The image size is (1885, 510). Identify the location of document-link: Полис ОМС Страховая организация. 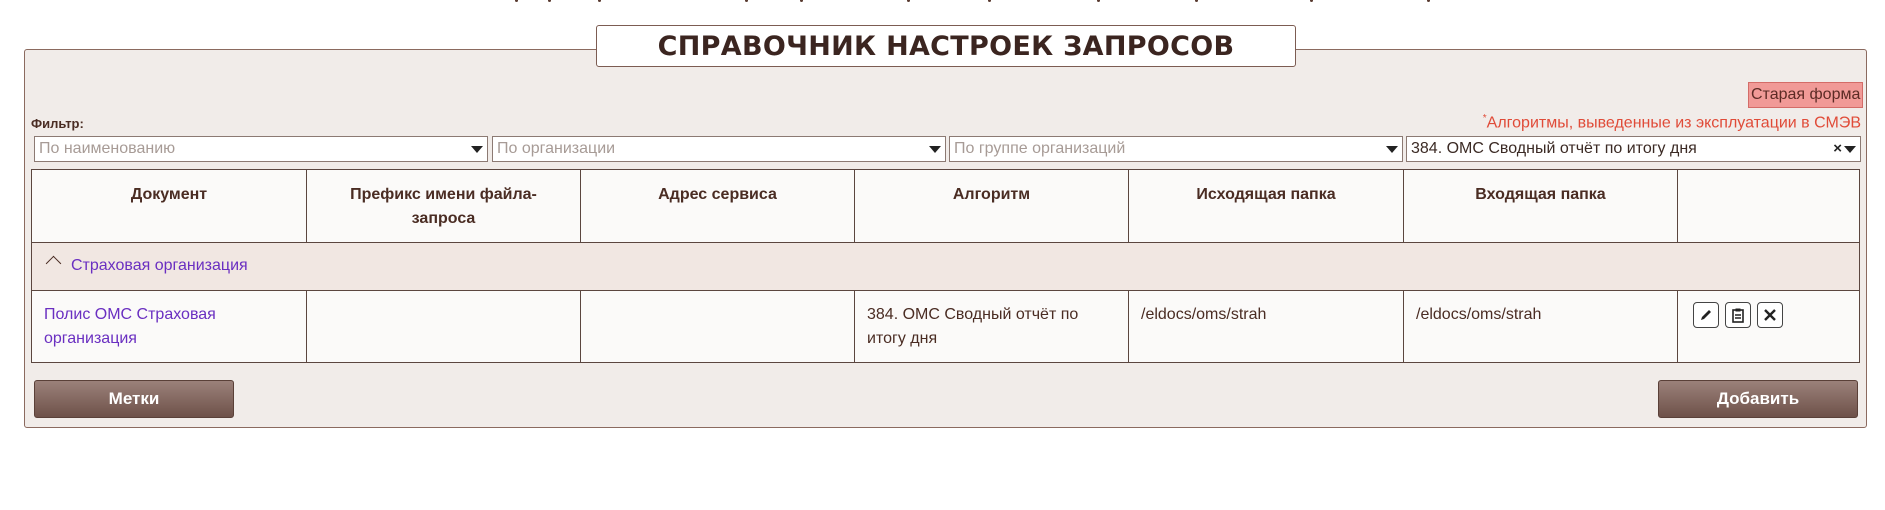
(169, 326).